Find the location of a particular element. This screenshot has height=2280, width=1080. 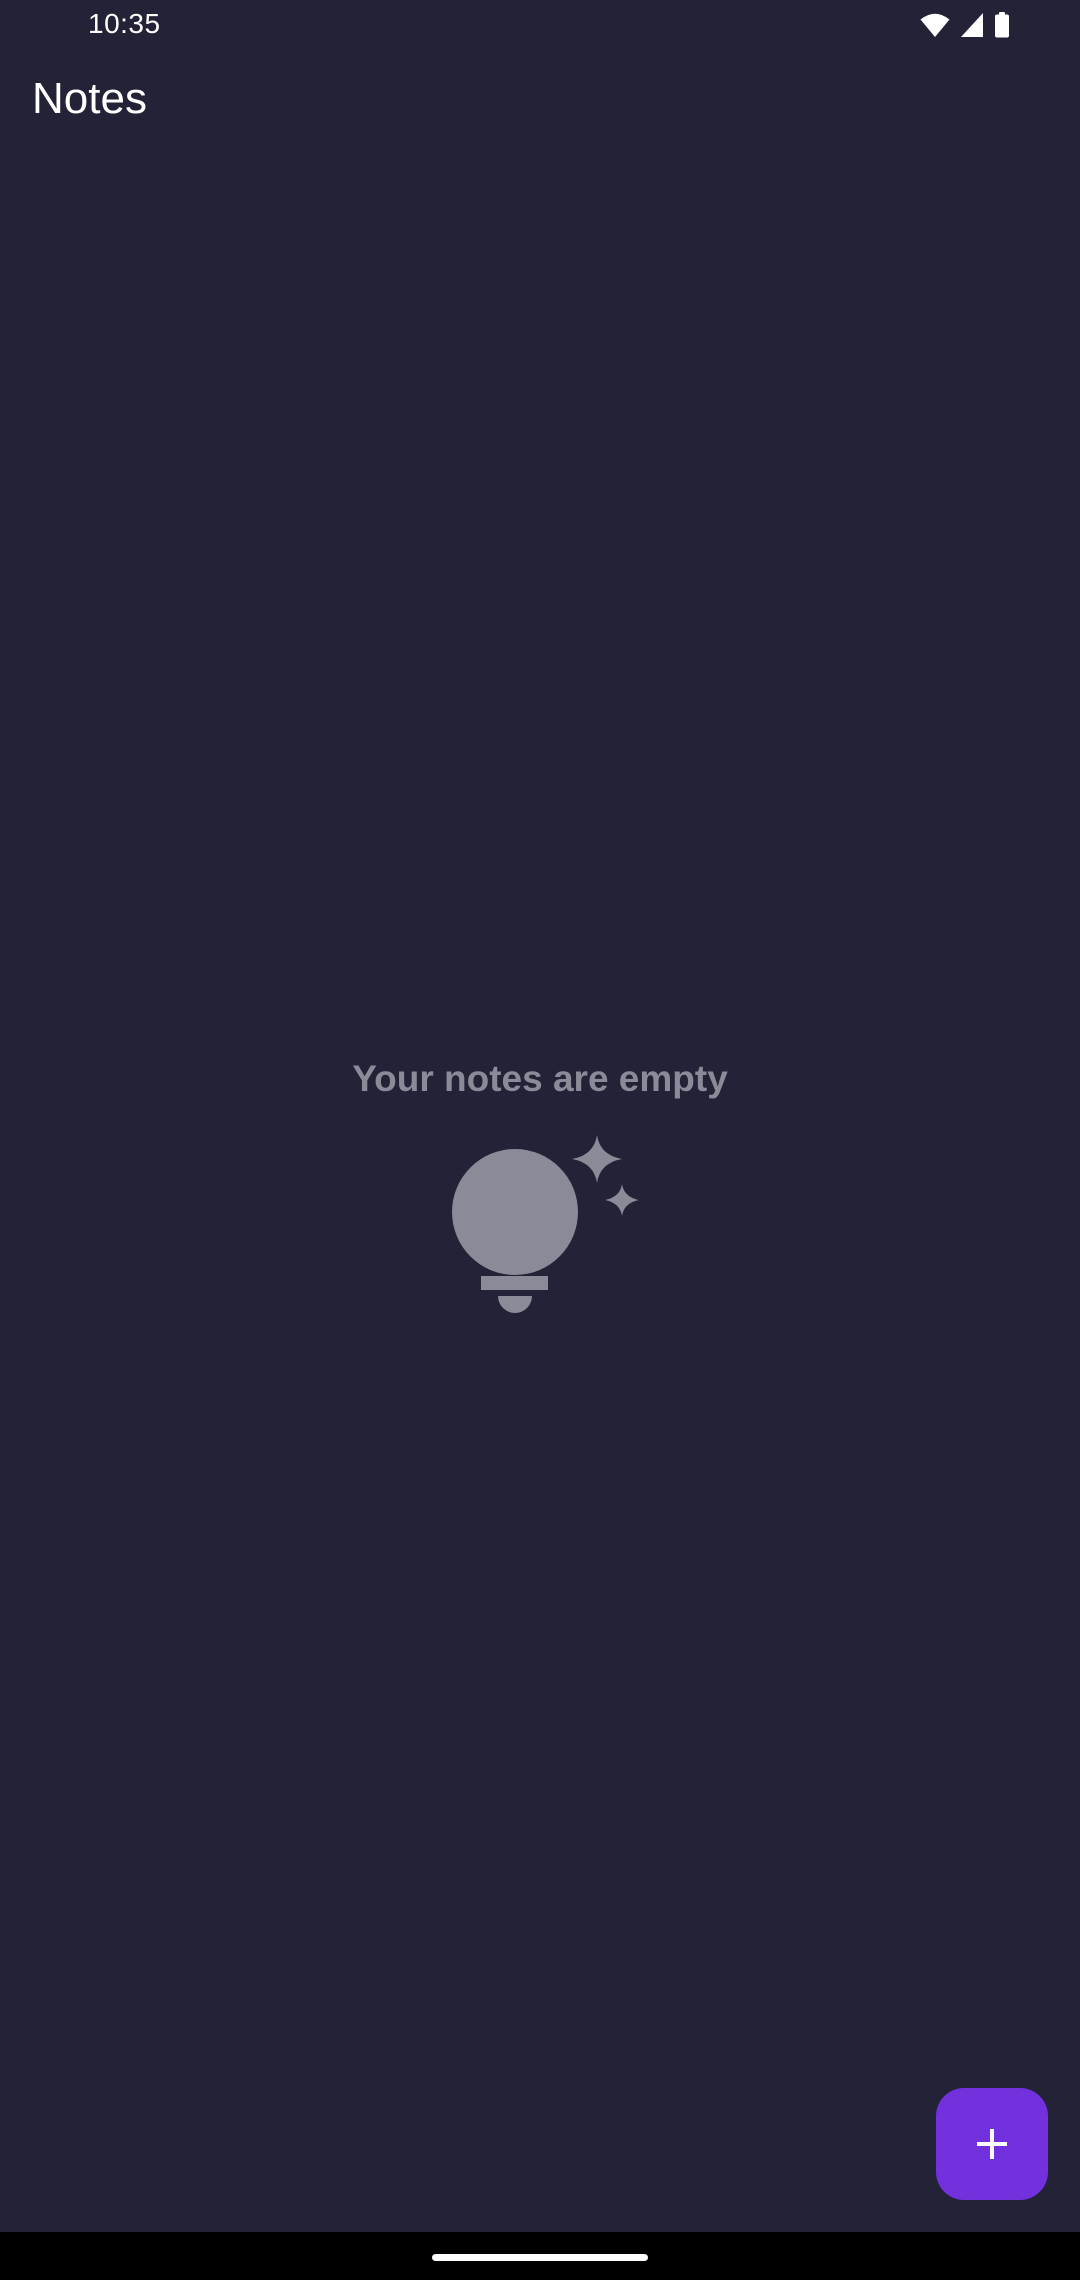

status-icons is located at coordinates (965, 25).